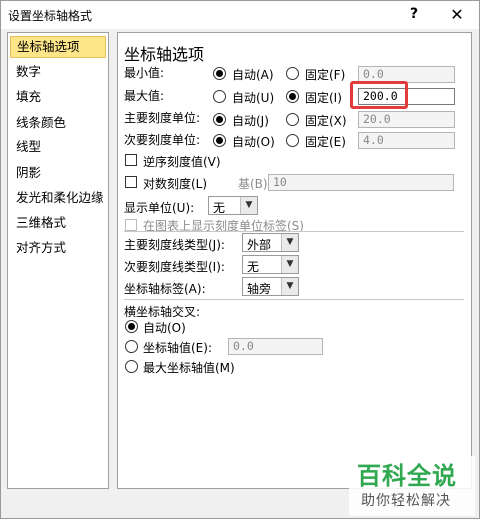  What do you see at coordinates (325, 75) in the screenshot?
I see `min-fixed-label: 固定(F)` at bounding box center [325, 75].